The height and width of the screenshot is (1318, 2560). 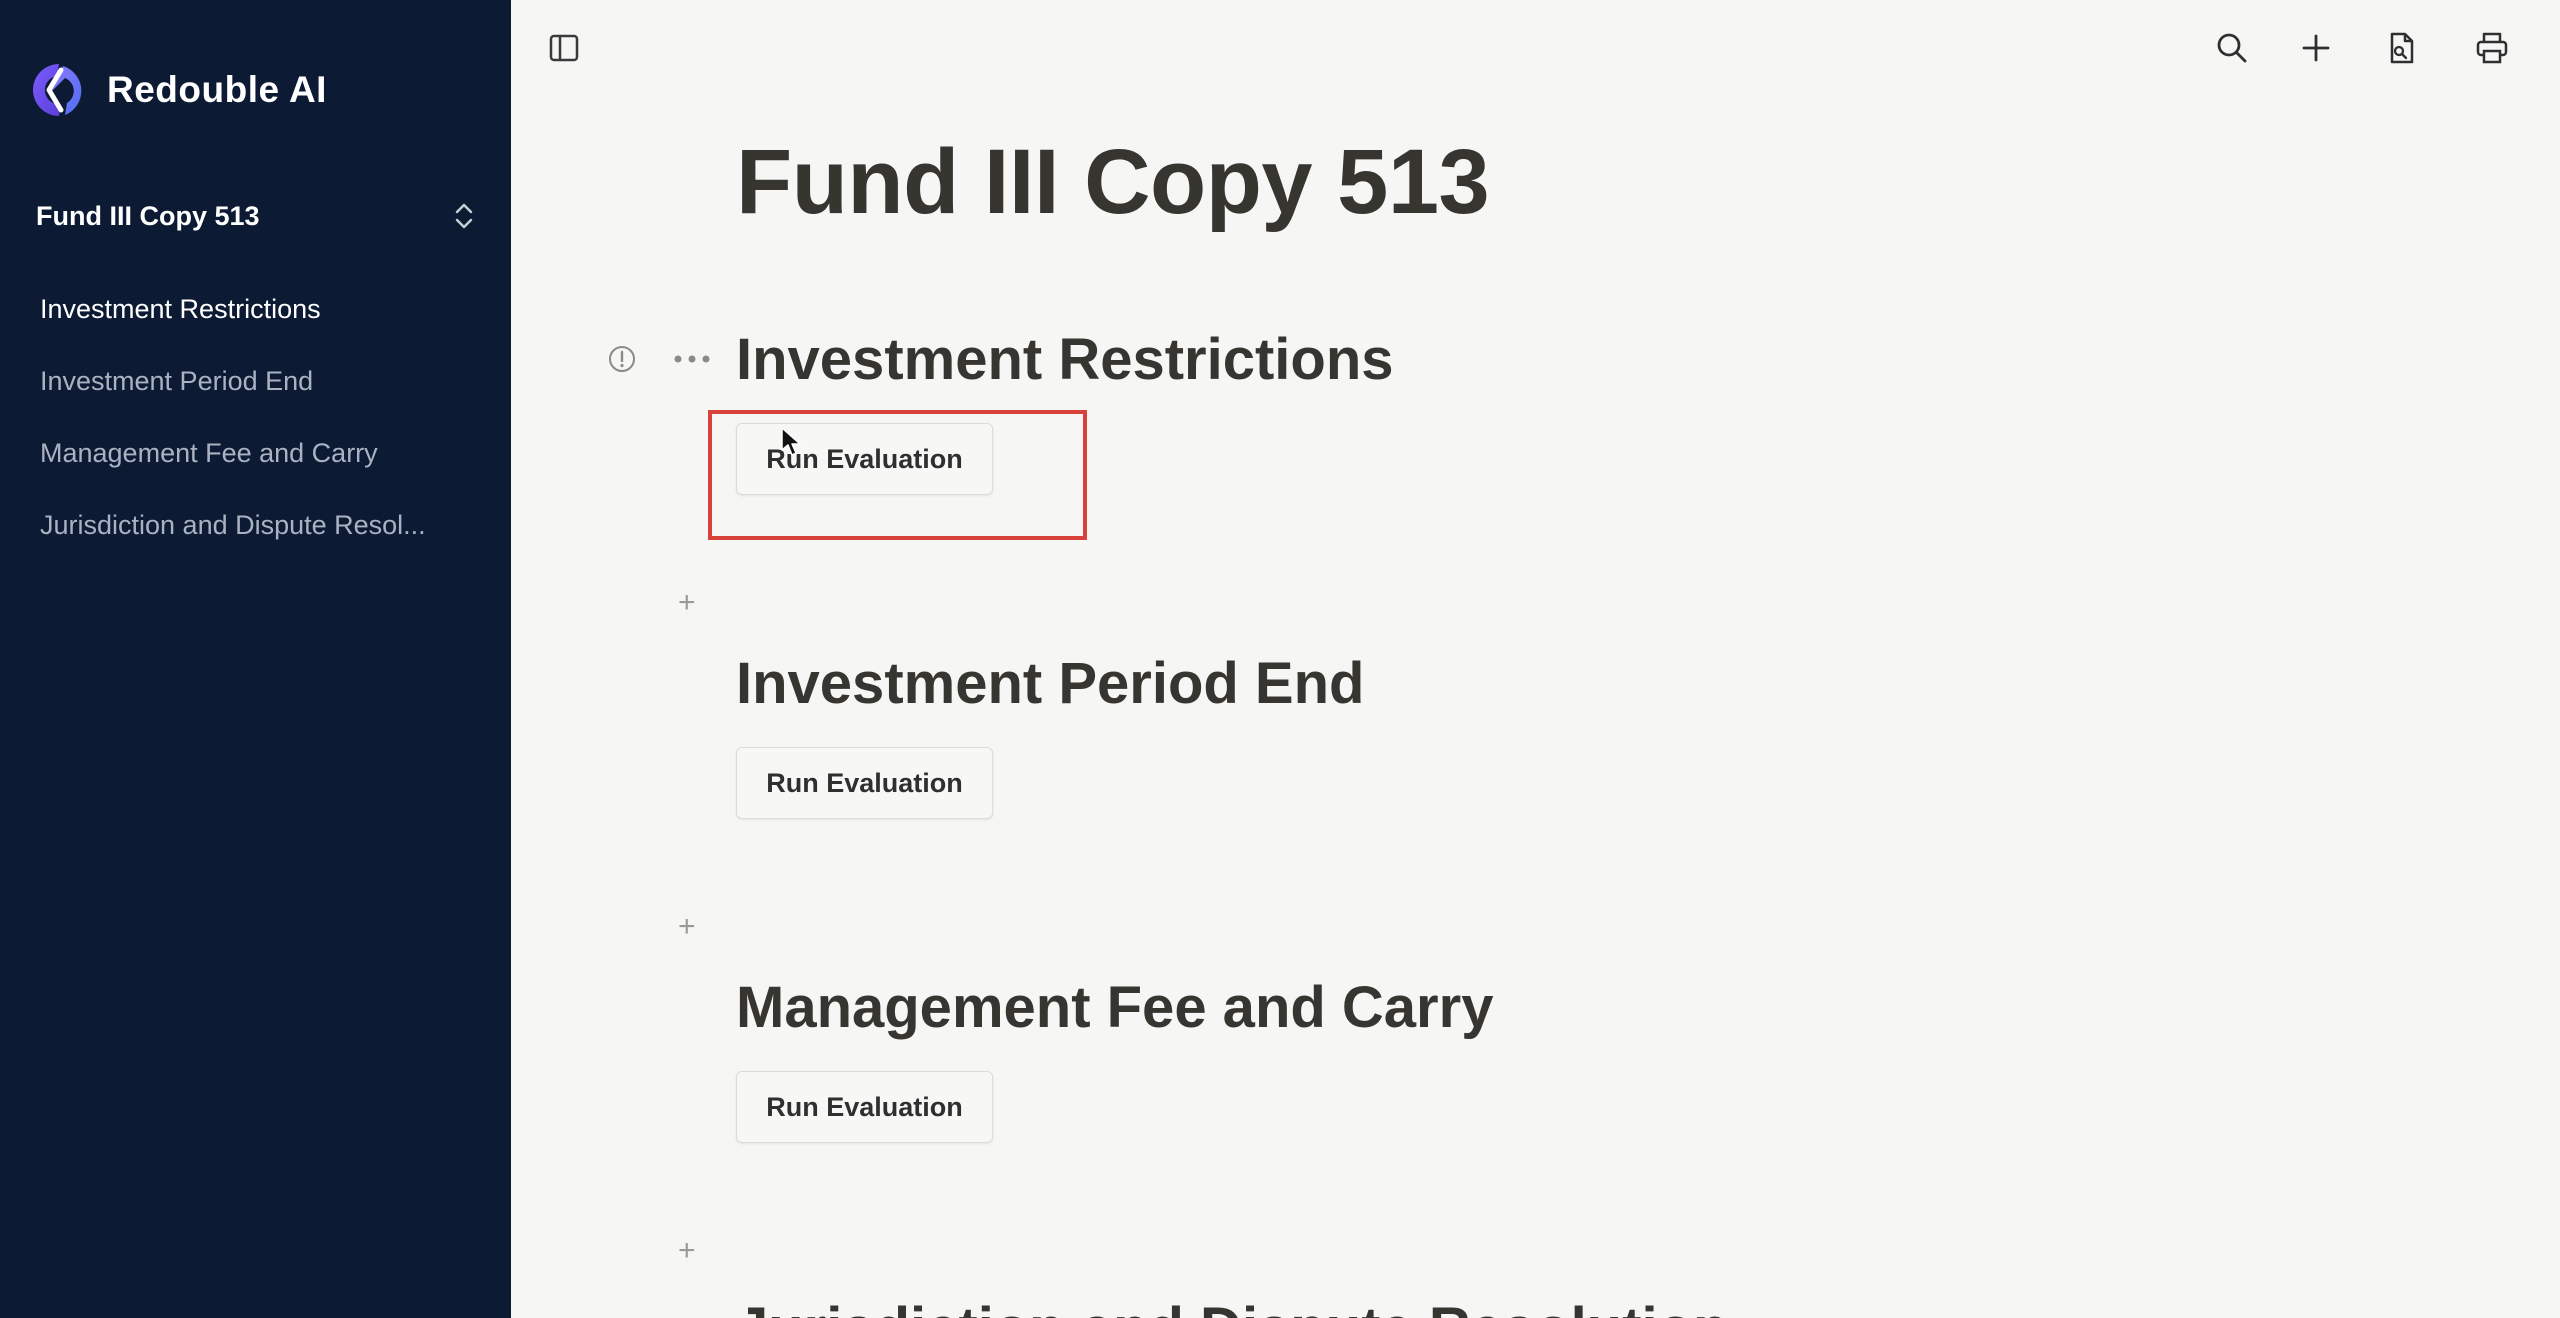 I want to click on file-export-icon, so click(x=2402, y=48).